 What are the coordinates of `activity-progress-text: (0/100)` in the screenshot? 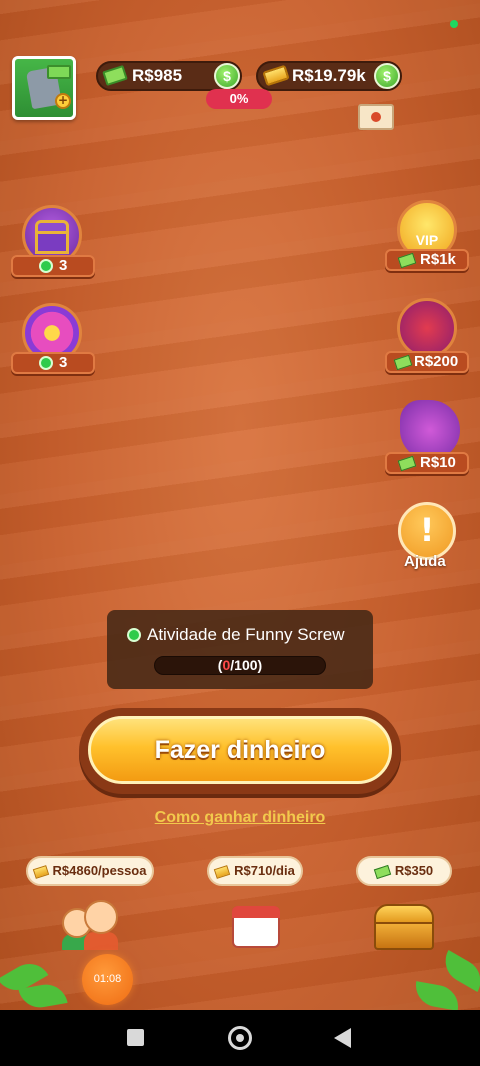 It's located at (240, 665).